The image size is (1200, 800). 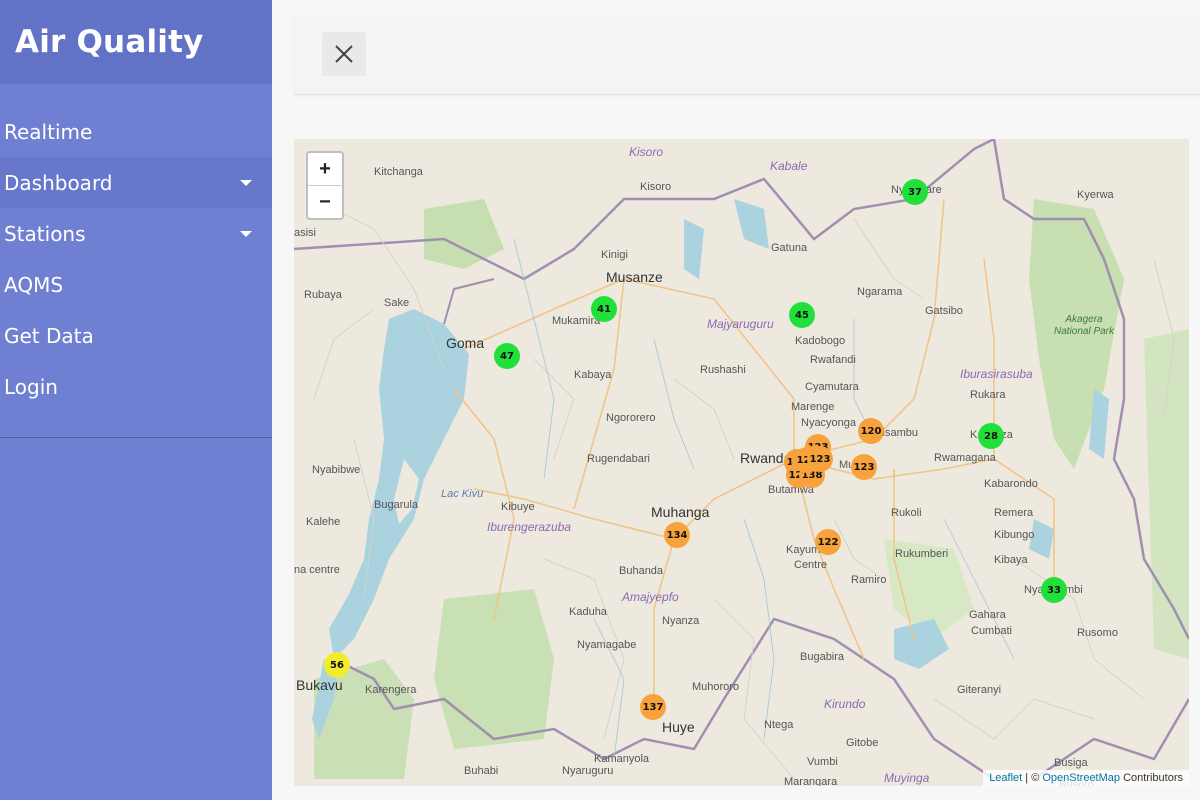 I want to click on aqi-station-marker: 41, so click(x=604, y=309).